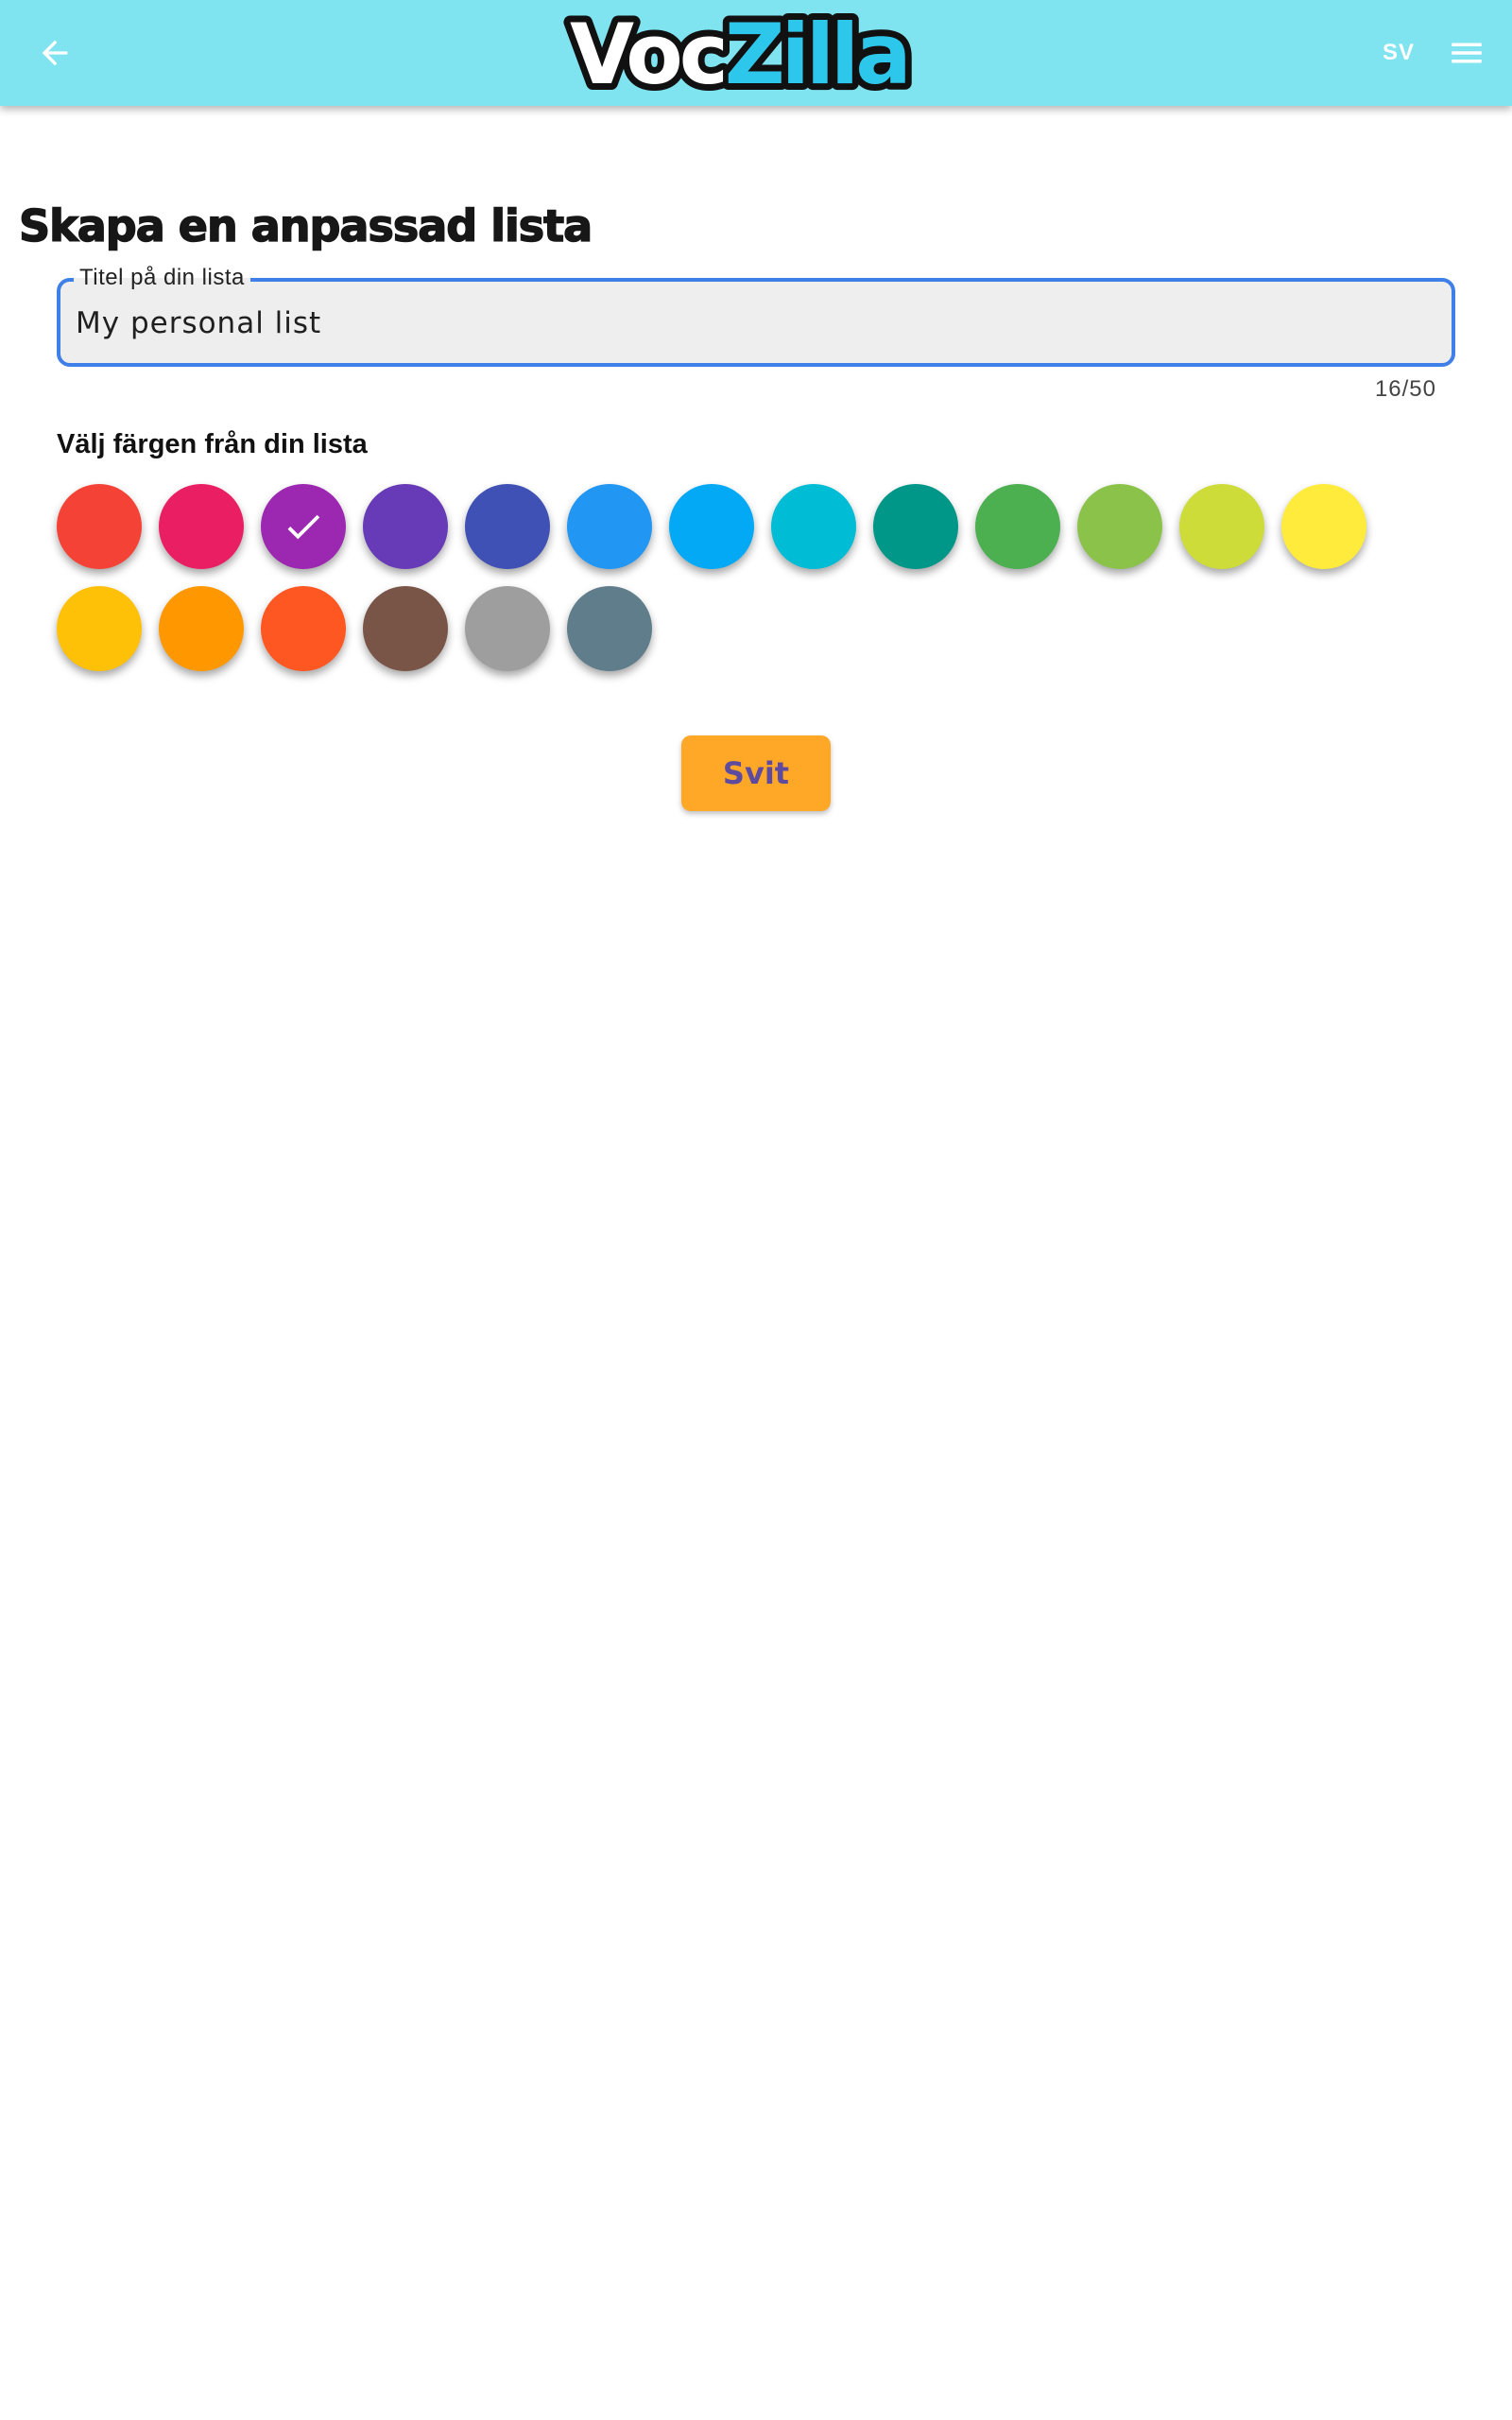 The width and height of the screenshot is (1512, 2420). What do you see at coordinates (751, 323) in the screenshot?
I see `list-title-input` at bounding box center [751, 323].